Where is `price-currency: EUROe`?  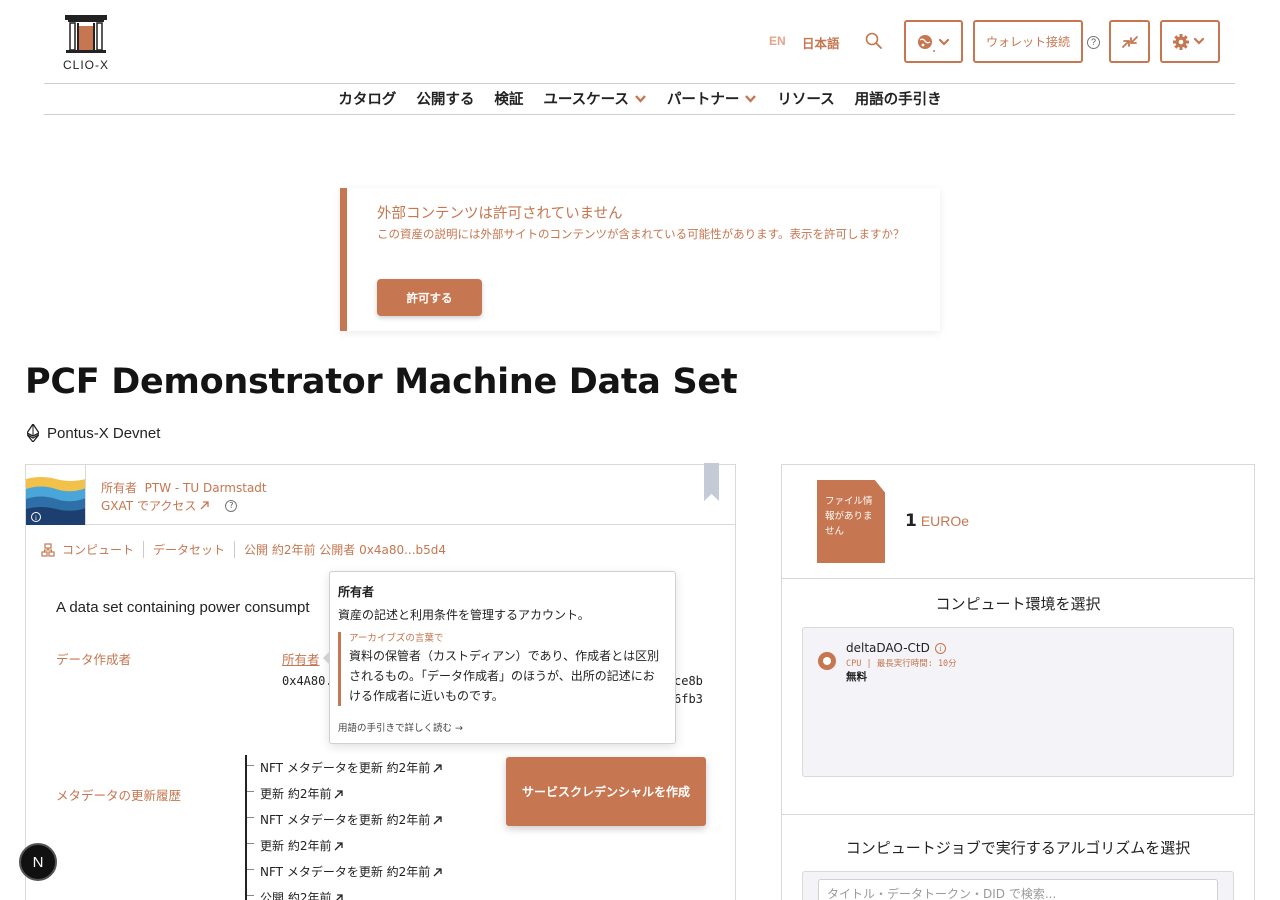 price-currency: EUROe is located at coordinates (945, 521).